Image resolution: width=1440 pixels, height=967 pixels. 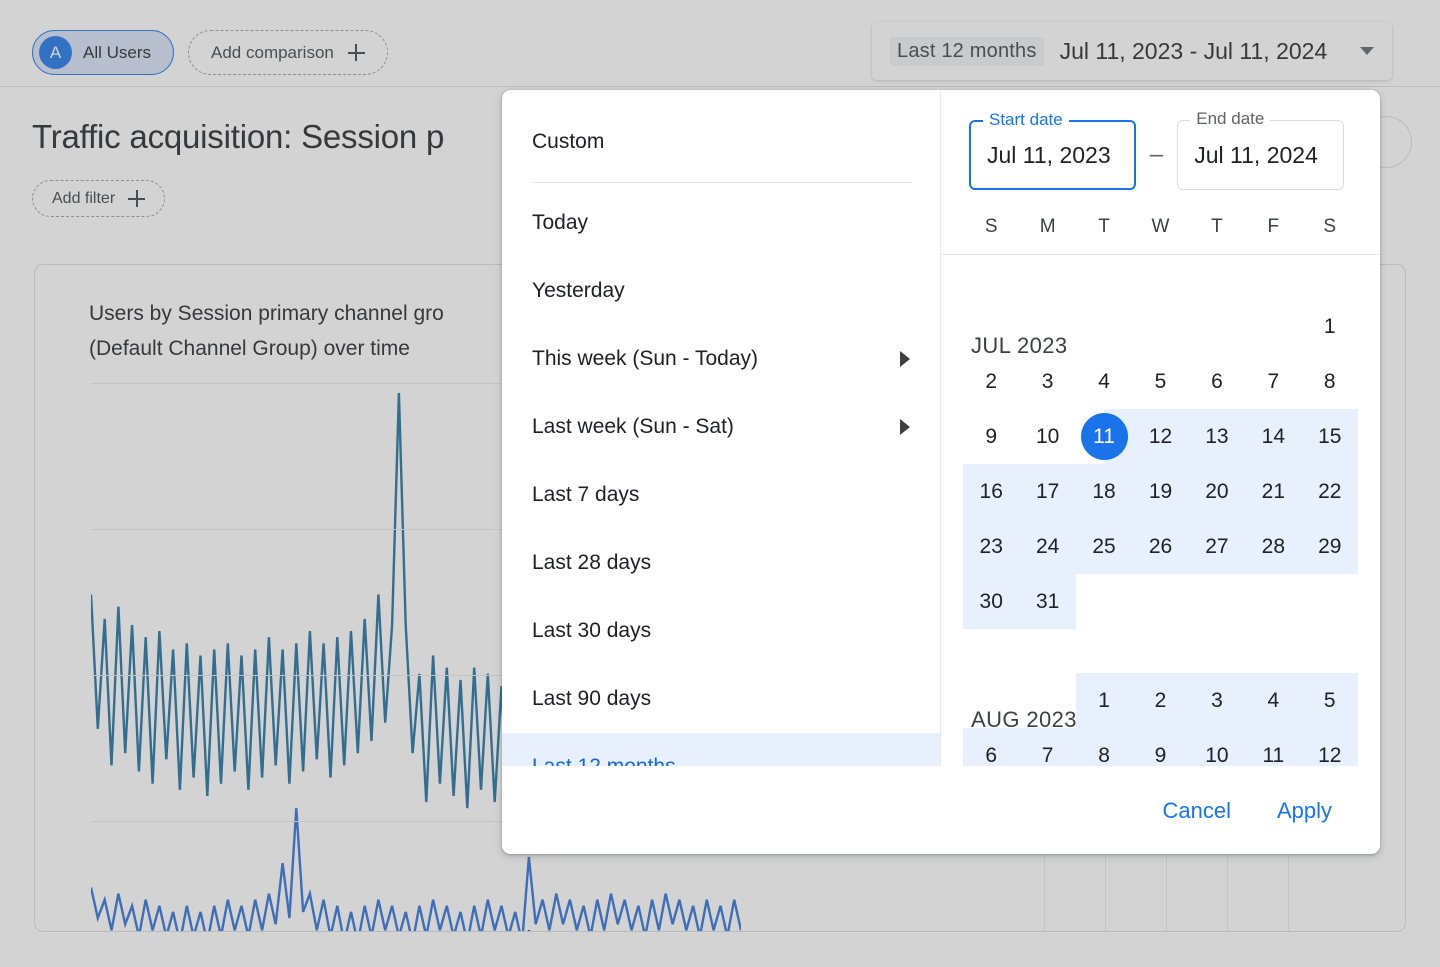 What do you see at coordinates (991, 601) in the screenshot?
I see `calendar-day: 30` at bounding box center [991, 601].